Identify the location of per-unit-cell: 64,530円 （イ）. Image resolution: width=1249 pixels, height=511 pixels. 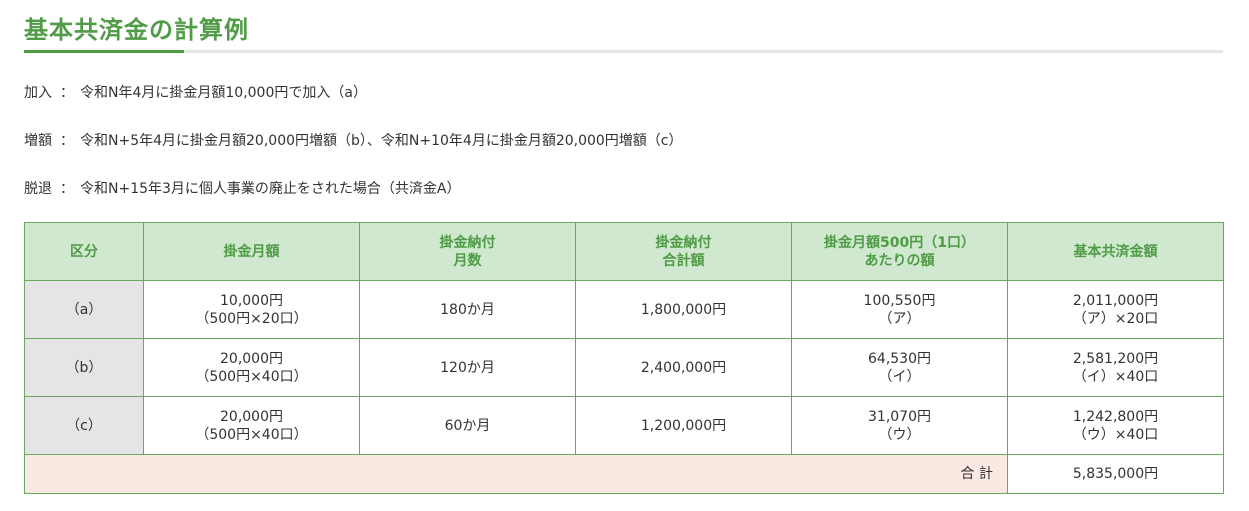
(899, 367).